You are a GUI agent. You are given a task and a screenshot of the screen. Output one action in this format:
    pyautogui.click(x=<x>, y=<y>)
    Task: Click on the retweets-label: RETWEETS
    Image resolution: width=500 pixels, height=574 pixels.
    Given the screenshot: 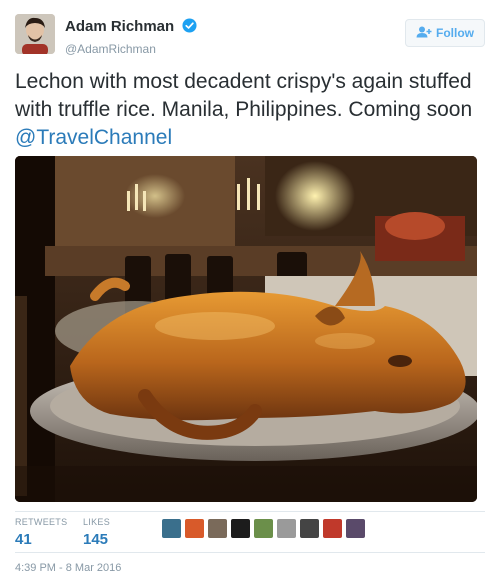 What is the action you would take?
    pyautogui.click(x=41, y=522)
    